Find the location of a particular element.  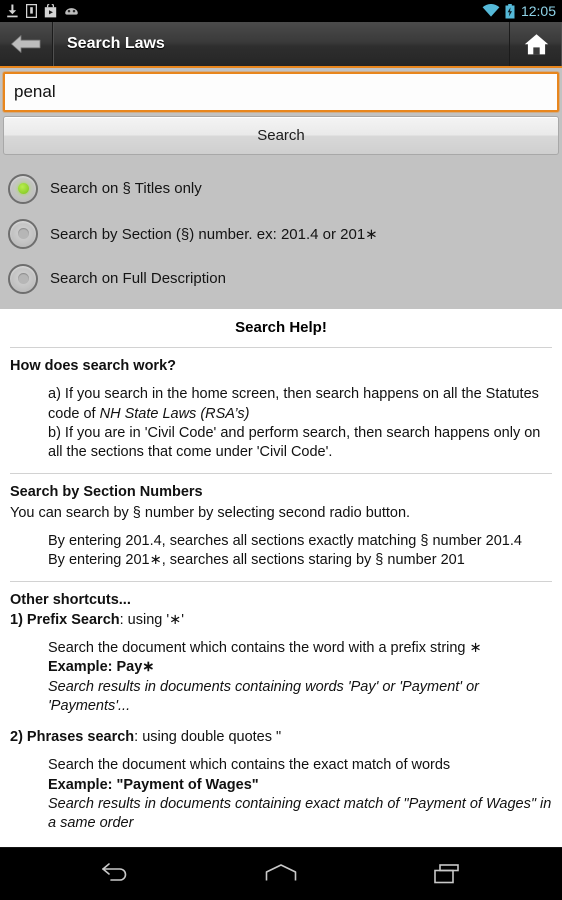

back-button is located at coordinates (26, 44).